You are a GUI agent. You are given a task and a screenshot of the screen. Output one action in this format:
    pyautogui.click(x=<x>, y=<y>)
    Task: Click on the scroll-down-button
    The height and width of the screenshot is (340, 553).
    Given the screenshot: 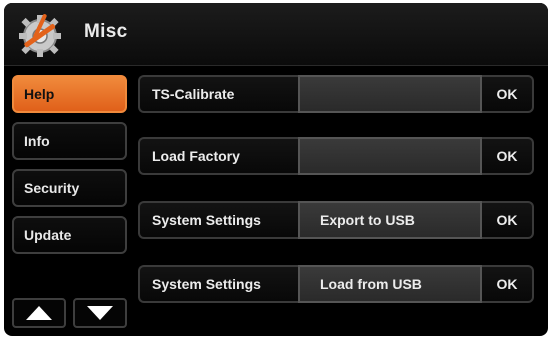 What is the action you would take?
    pyautogui.click(x=100, y=313)
    